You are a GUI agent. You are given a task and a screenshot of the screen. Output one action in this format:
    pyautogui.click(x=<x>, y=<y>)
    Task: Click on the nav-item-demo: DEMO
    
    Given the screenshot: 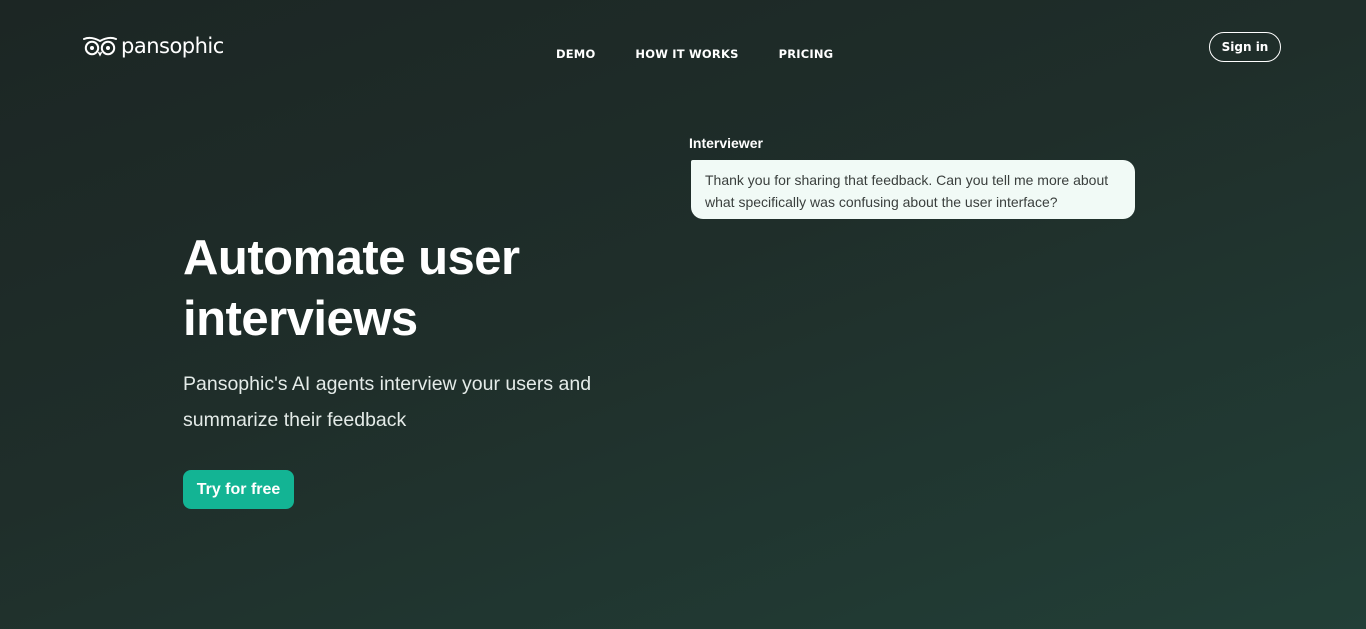 What is the action you would take?
    pyautogui.click(x=575, y=54)
    